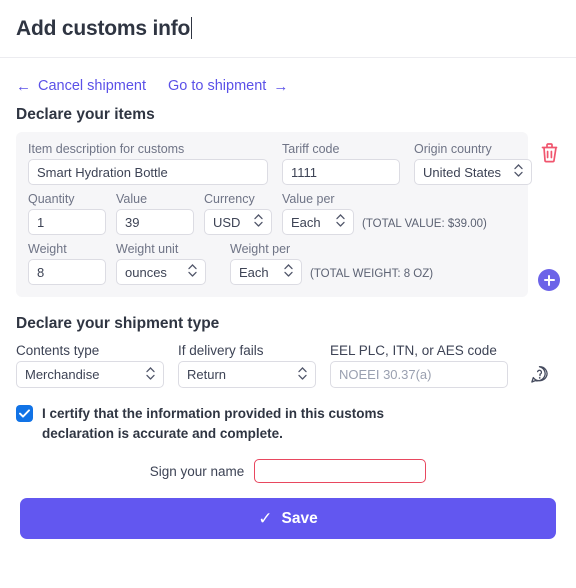  Describe the element at coordinates (221, 350) in the screenshot. I see `label-delivery-fails: If delivery fails` at that location.